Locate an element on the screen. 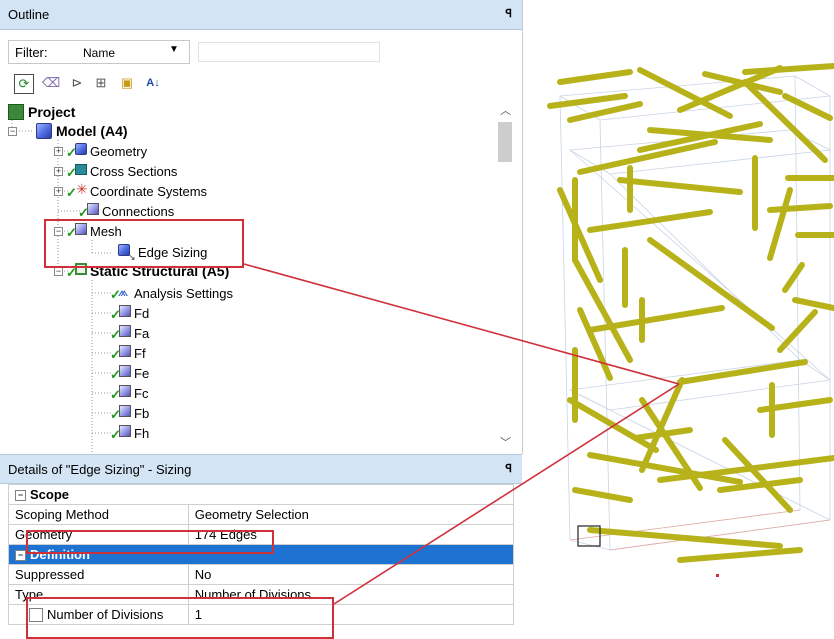  tree-item-cross-sections: ✓ Cross Sections is located at coordinates (122, 171).